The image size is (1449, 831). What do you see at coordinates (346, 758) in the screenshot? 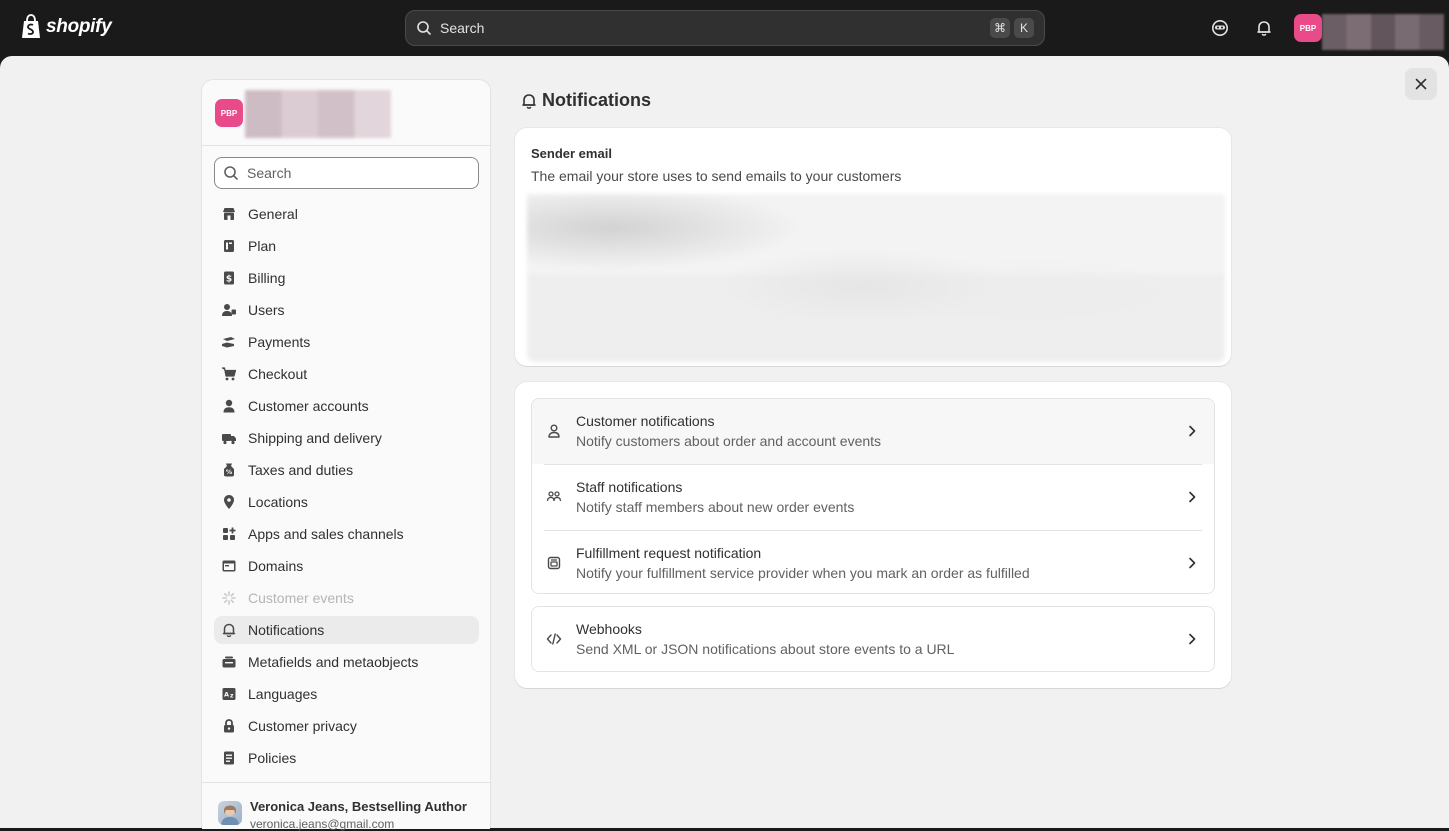
I see `sidebar-item-policies: Policies` at bounding box center [346, 758].